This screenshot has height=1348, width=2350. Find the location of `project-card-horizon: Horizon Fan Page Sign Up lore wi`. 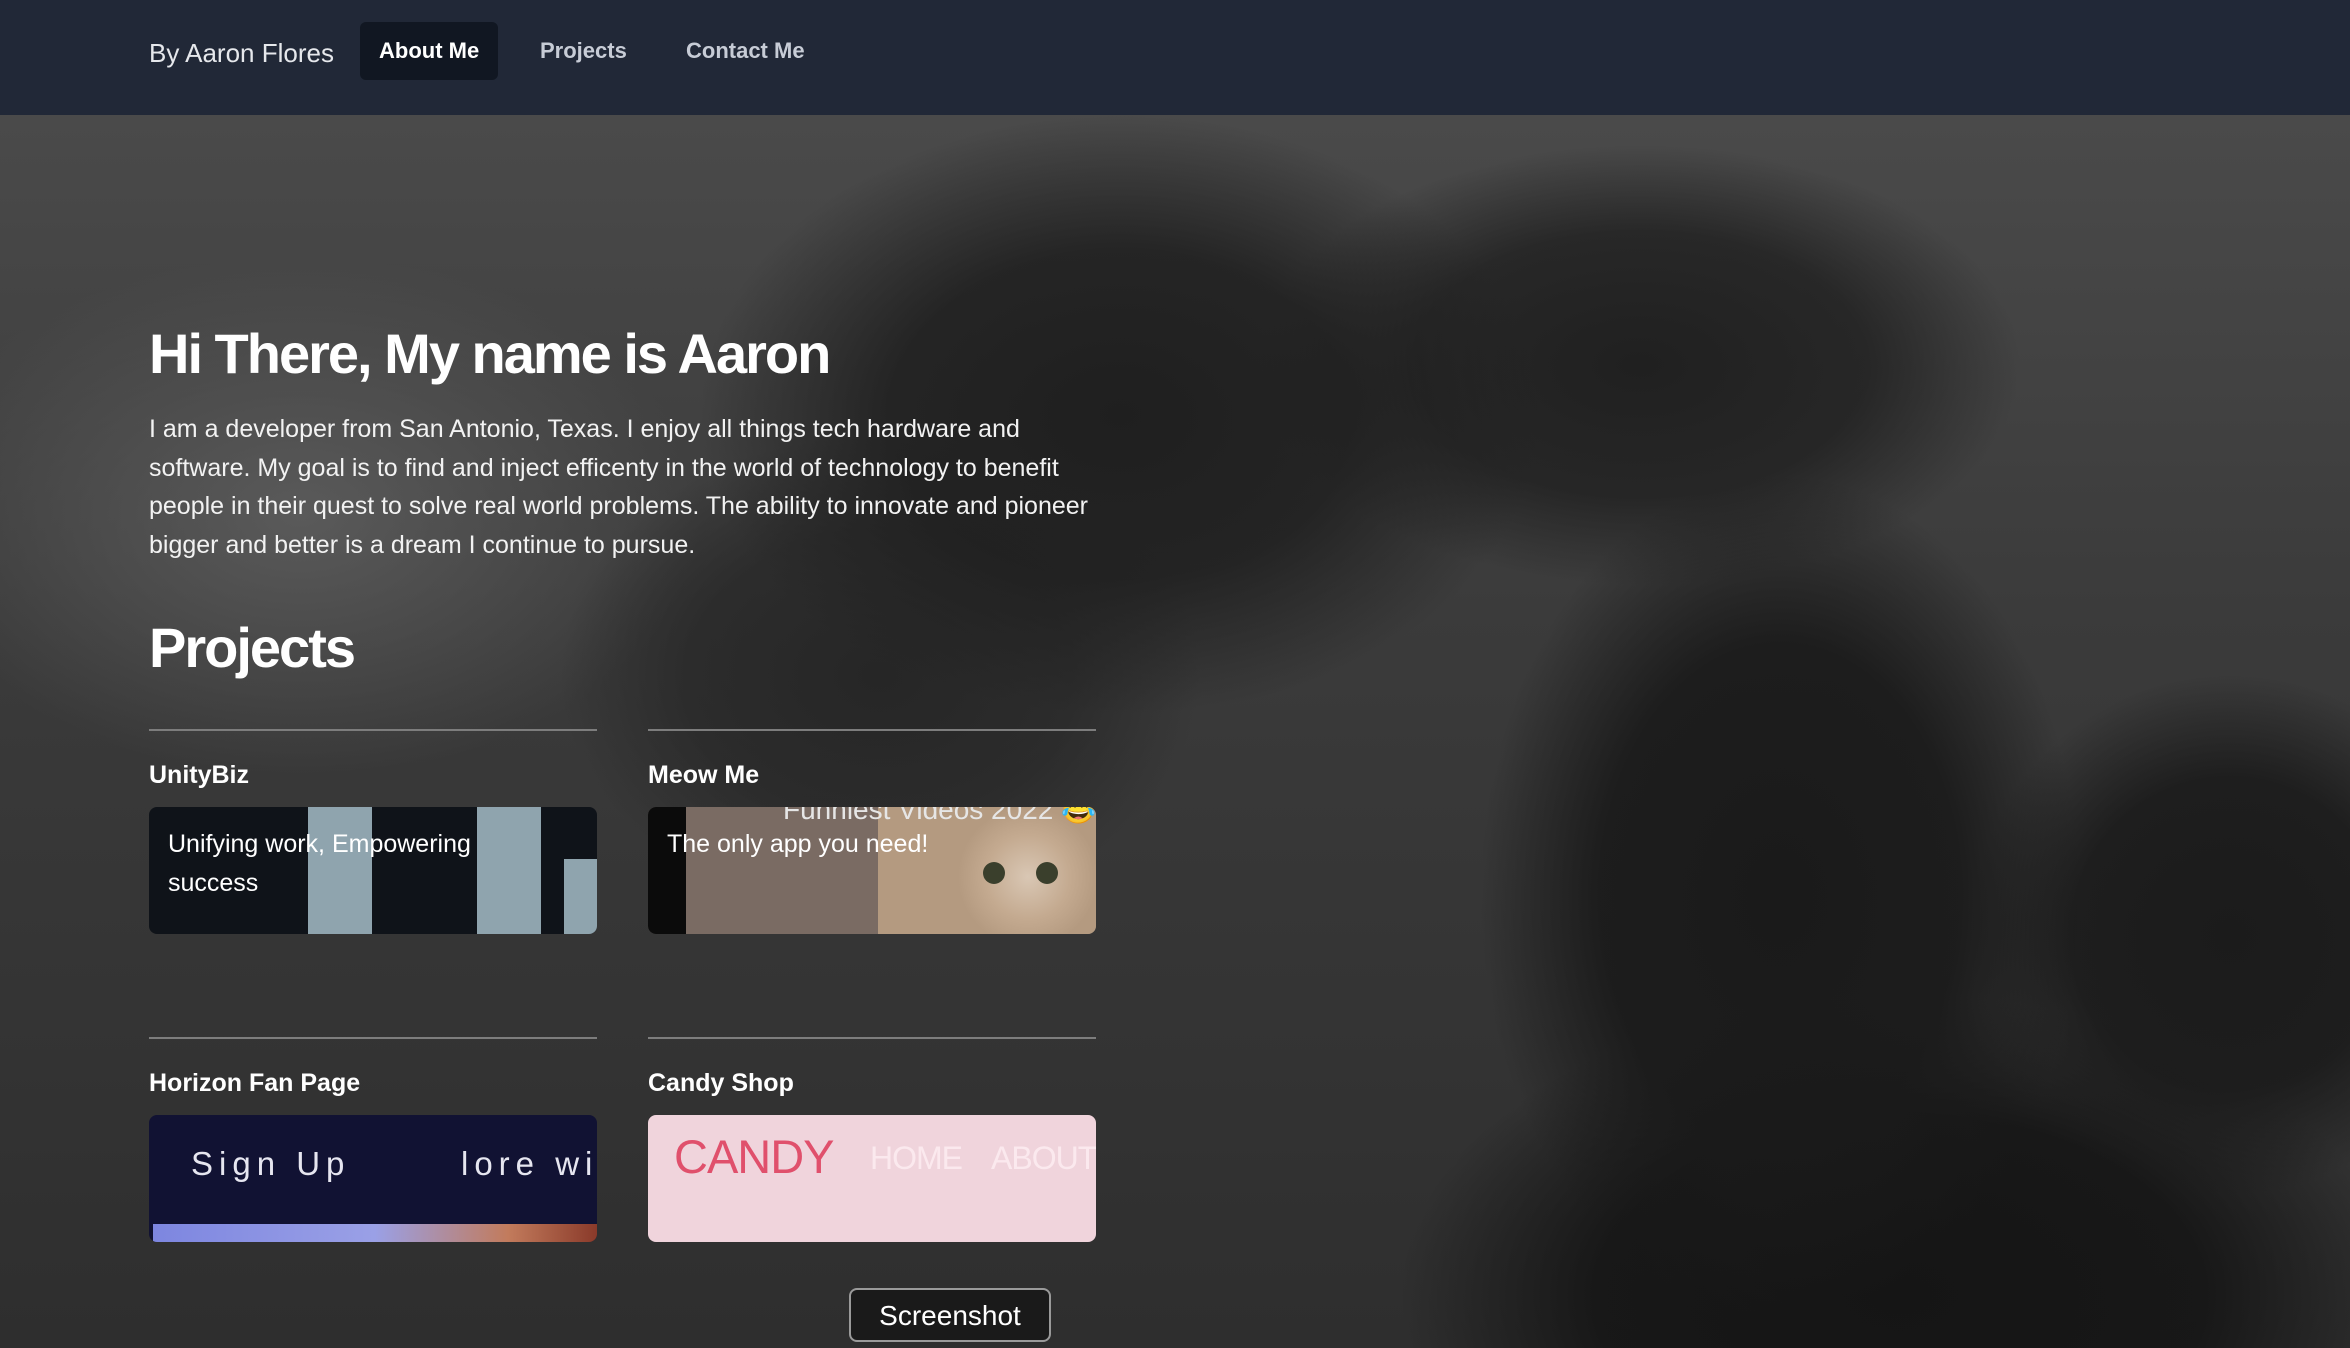

project-card-horizon: Horizon Fan Page Sign Up lore wi is located at coordinates (373, 1139).